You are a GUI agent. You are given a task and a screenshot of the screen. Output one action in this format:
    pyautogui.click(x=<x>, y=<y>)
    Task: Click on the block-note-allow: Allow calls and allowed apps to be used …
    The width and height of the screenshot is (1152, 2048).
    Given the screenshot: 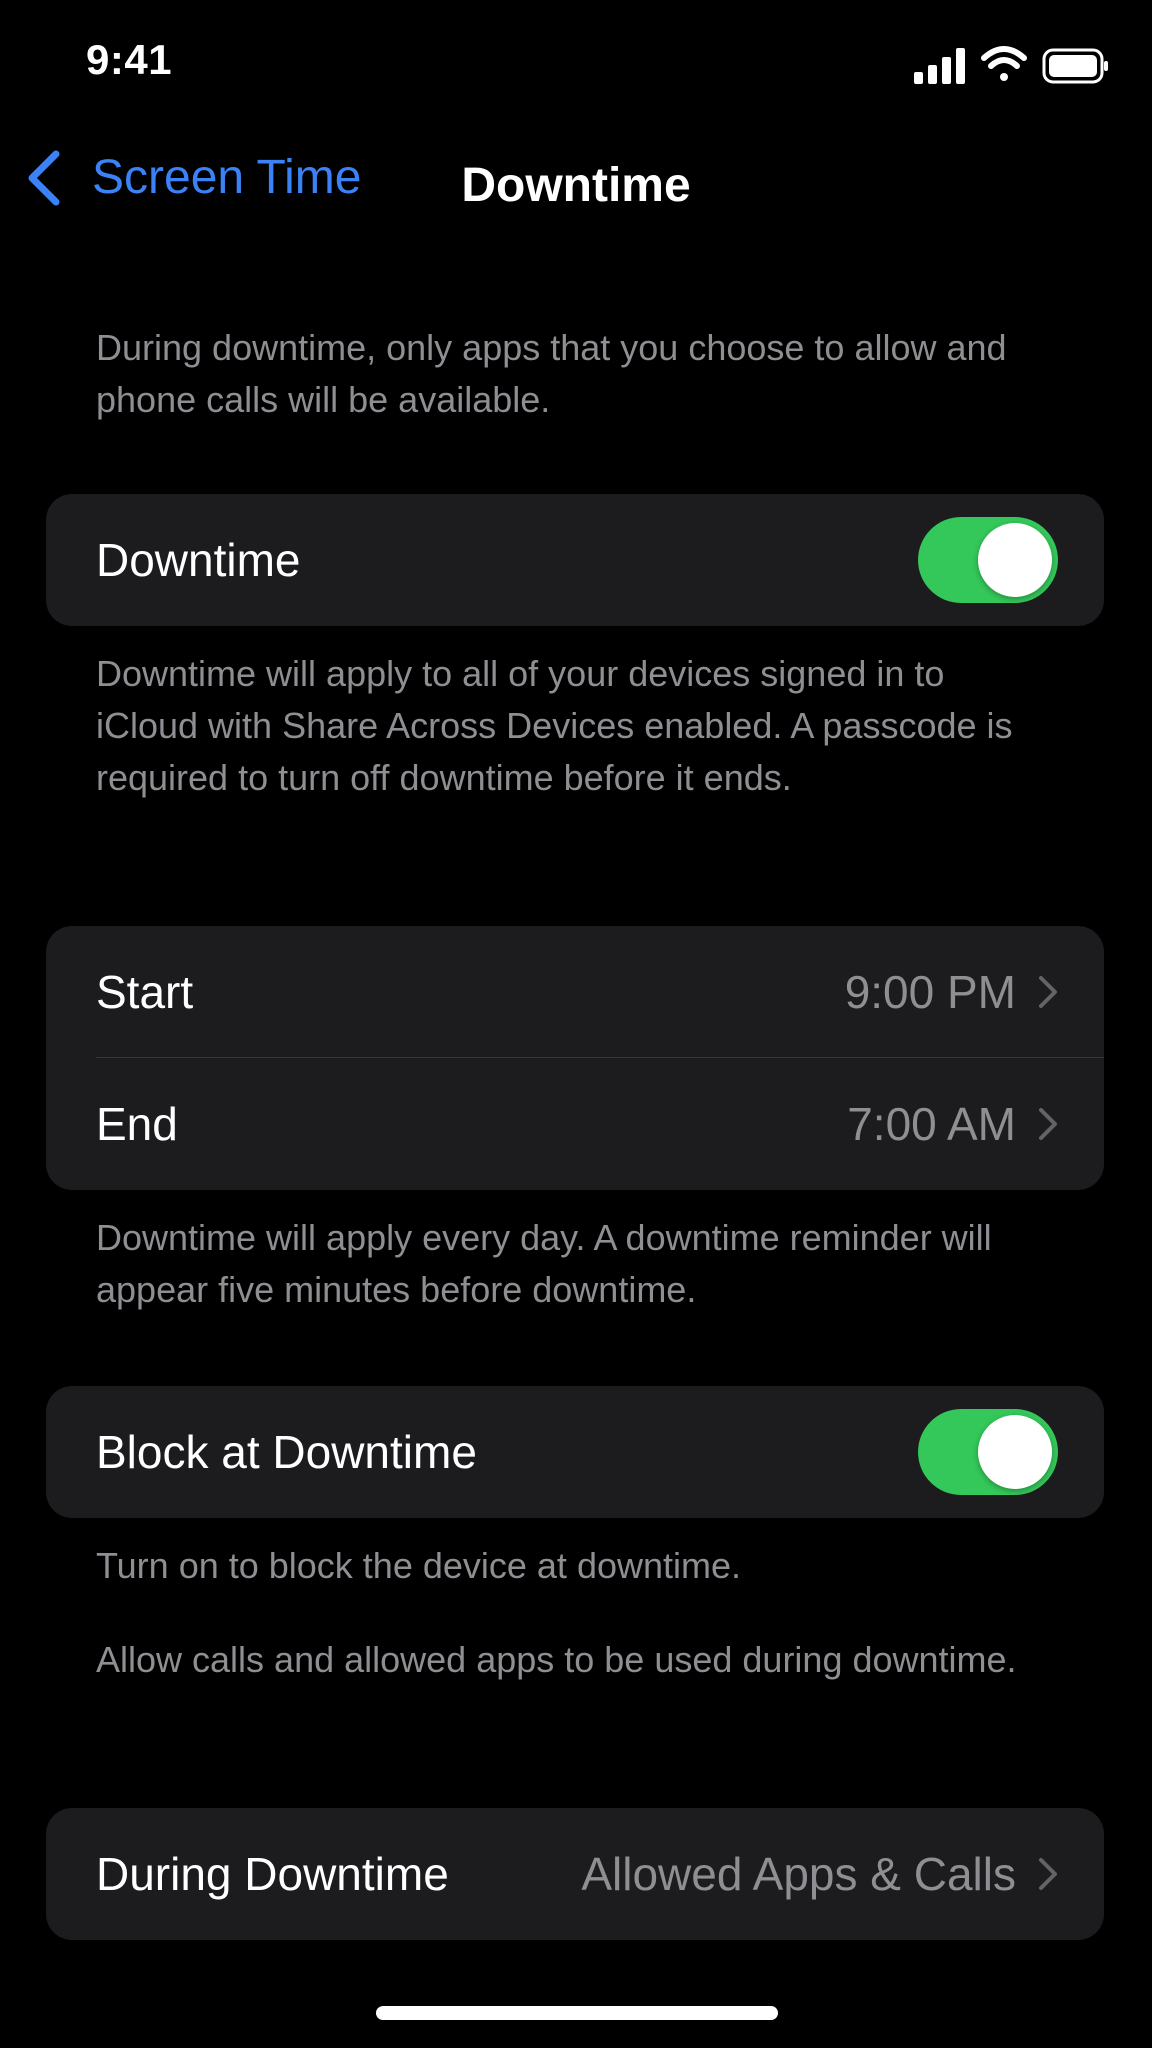 What is the action you would take?
    pyautogui.click(x=556, y=1659)
    